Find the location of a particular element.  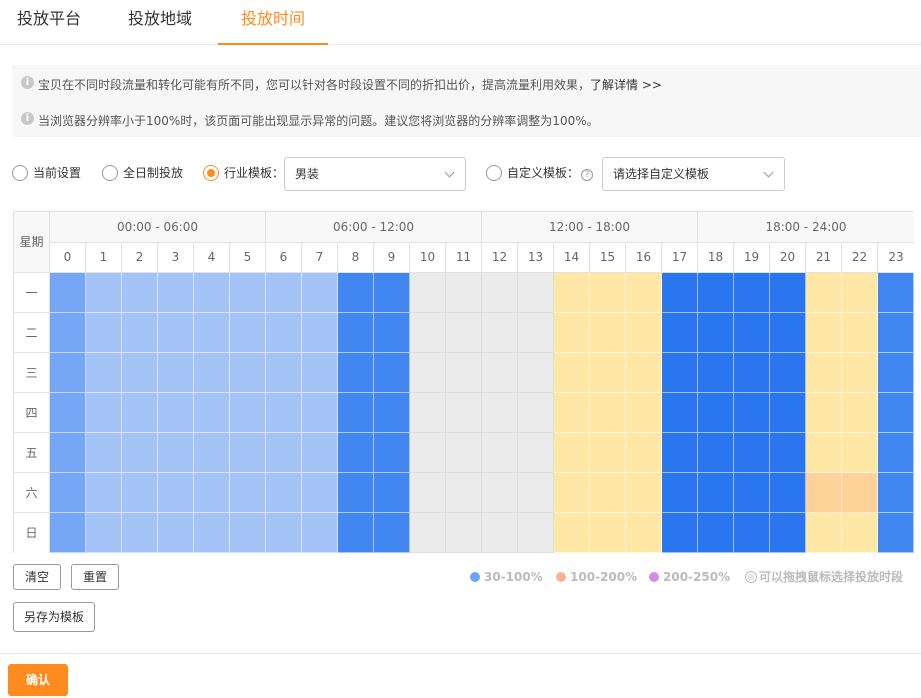

clear-button: 清空 is located at coordinates (37, 577).